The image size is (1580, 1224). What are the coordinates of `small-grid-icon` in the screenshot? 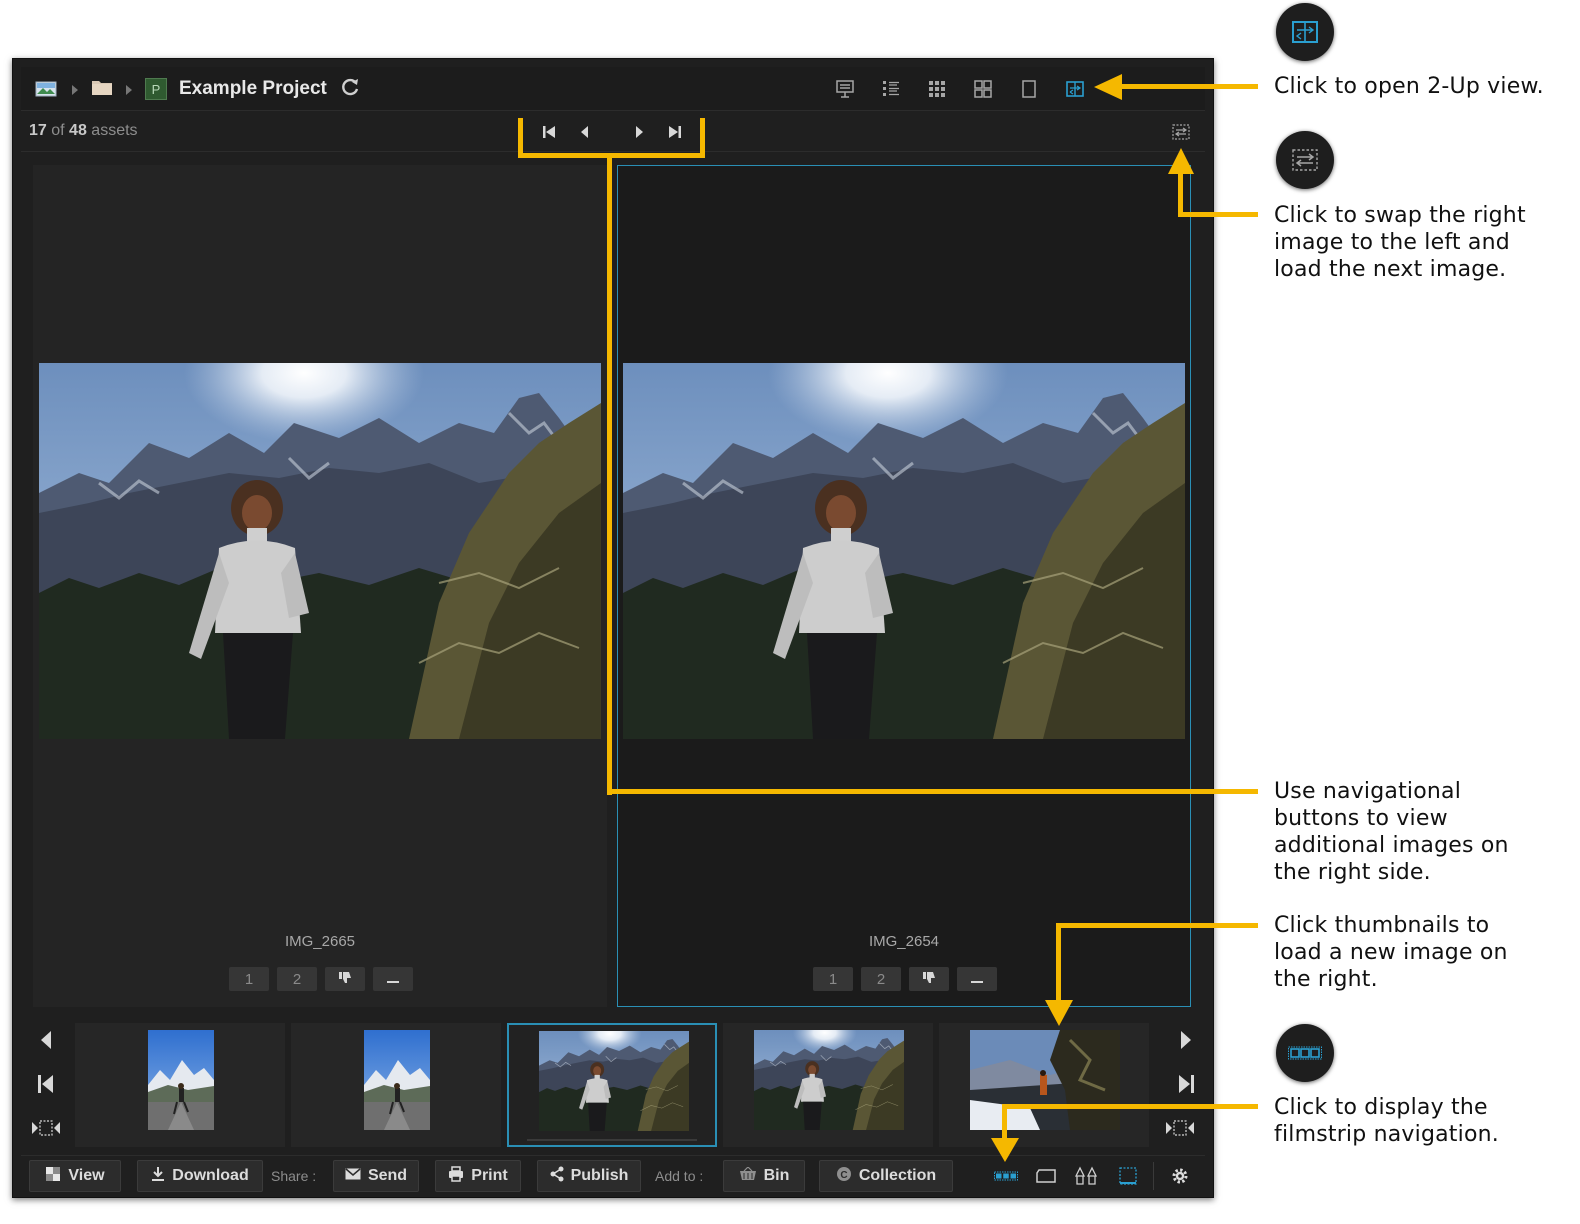 It's located at (937, 89).